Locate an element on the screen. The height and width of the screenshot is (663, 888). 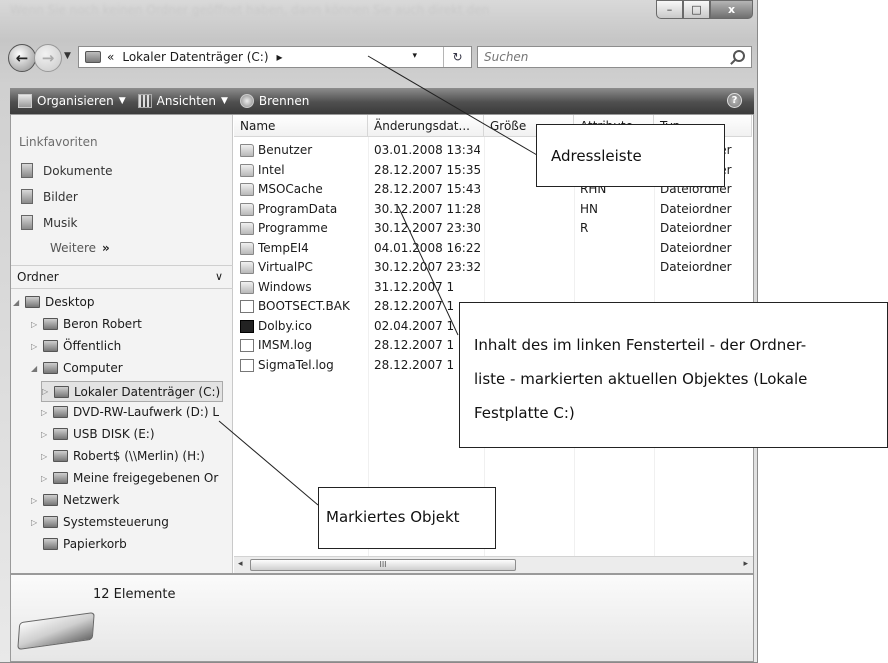
forward-arrow-icon: → is located at coordinates (48, 58).